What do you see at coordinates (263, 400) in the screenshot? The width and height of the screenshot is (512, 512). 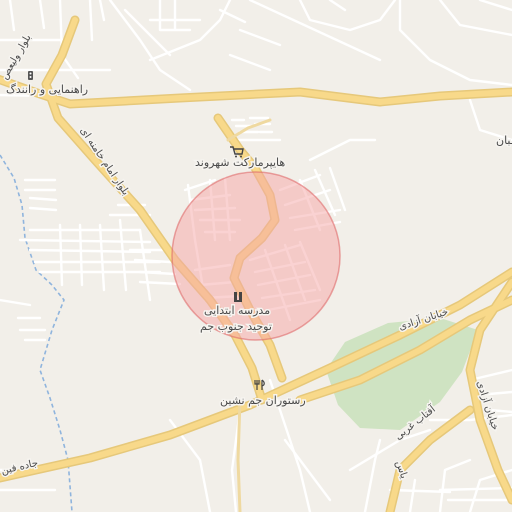 I see `poi-label-restaurant: رستوران جم نشین` at bounding box center [263, 400].